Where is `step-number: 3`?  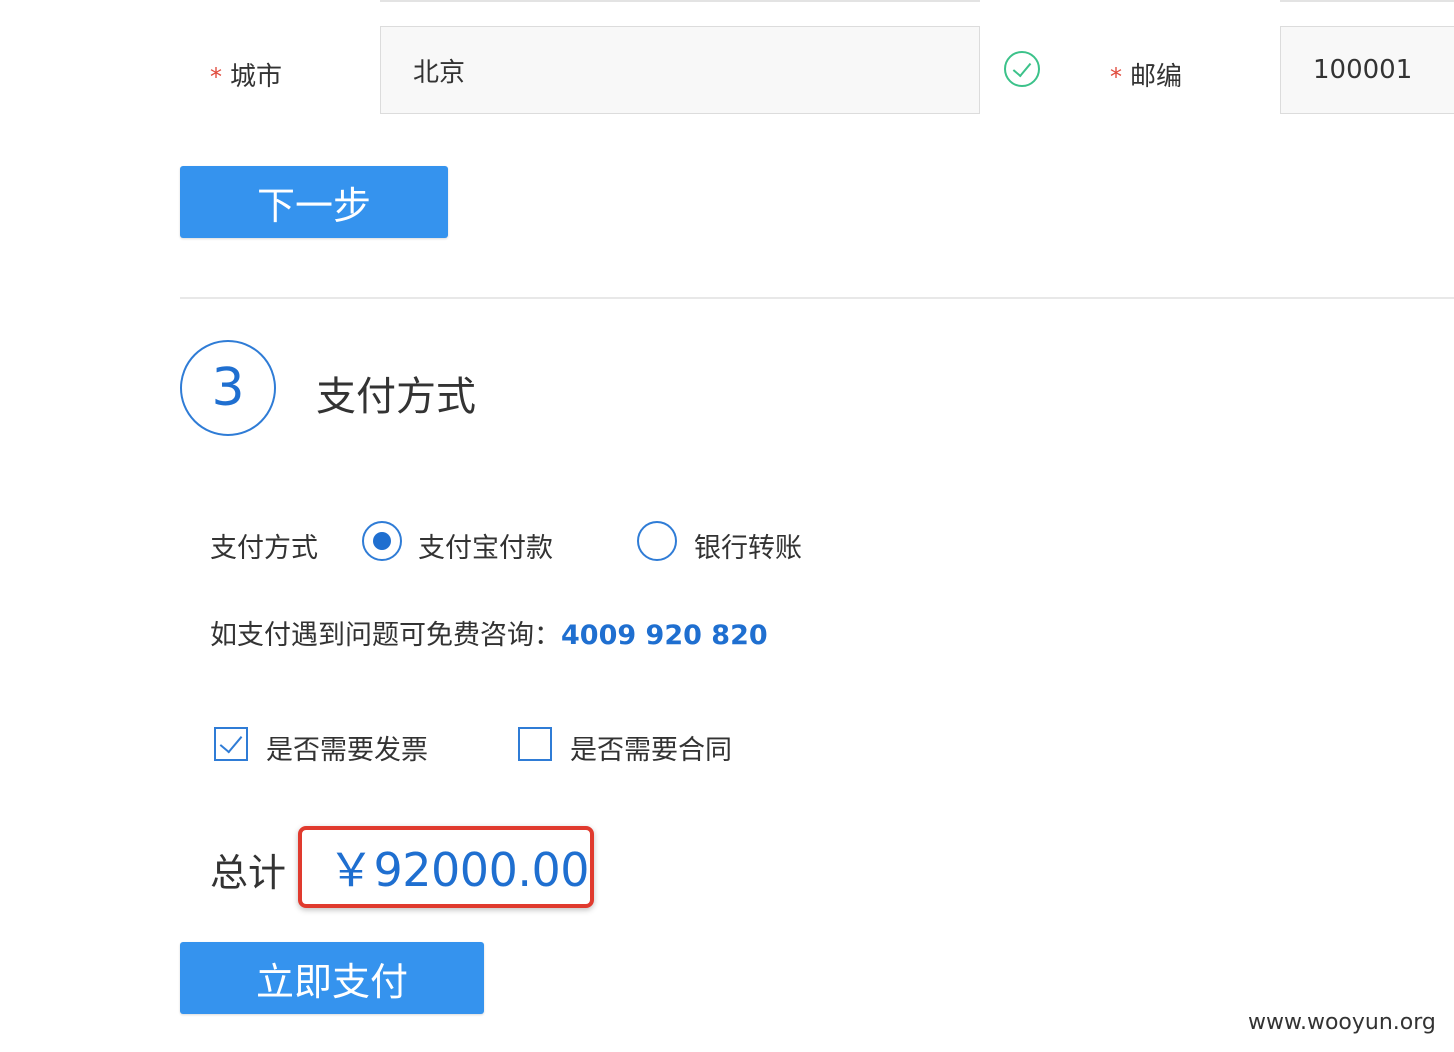
step-number: 3 is located at coordinates (228, 388).